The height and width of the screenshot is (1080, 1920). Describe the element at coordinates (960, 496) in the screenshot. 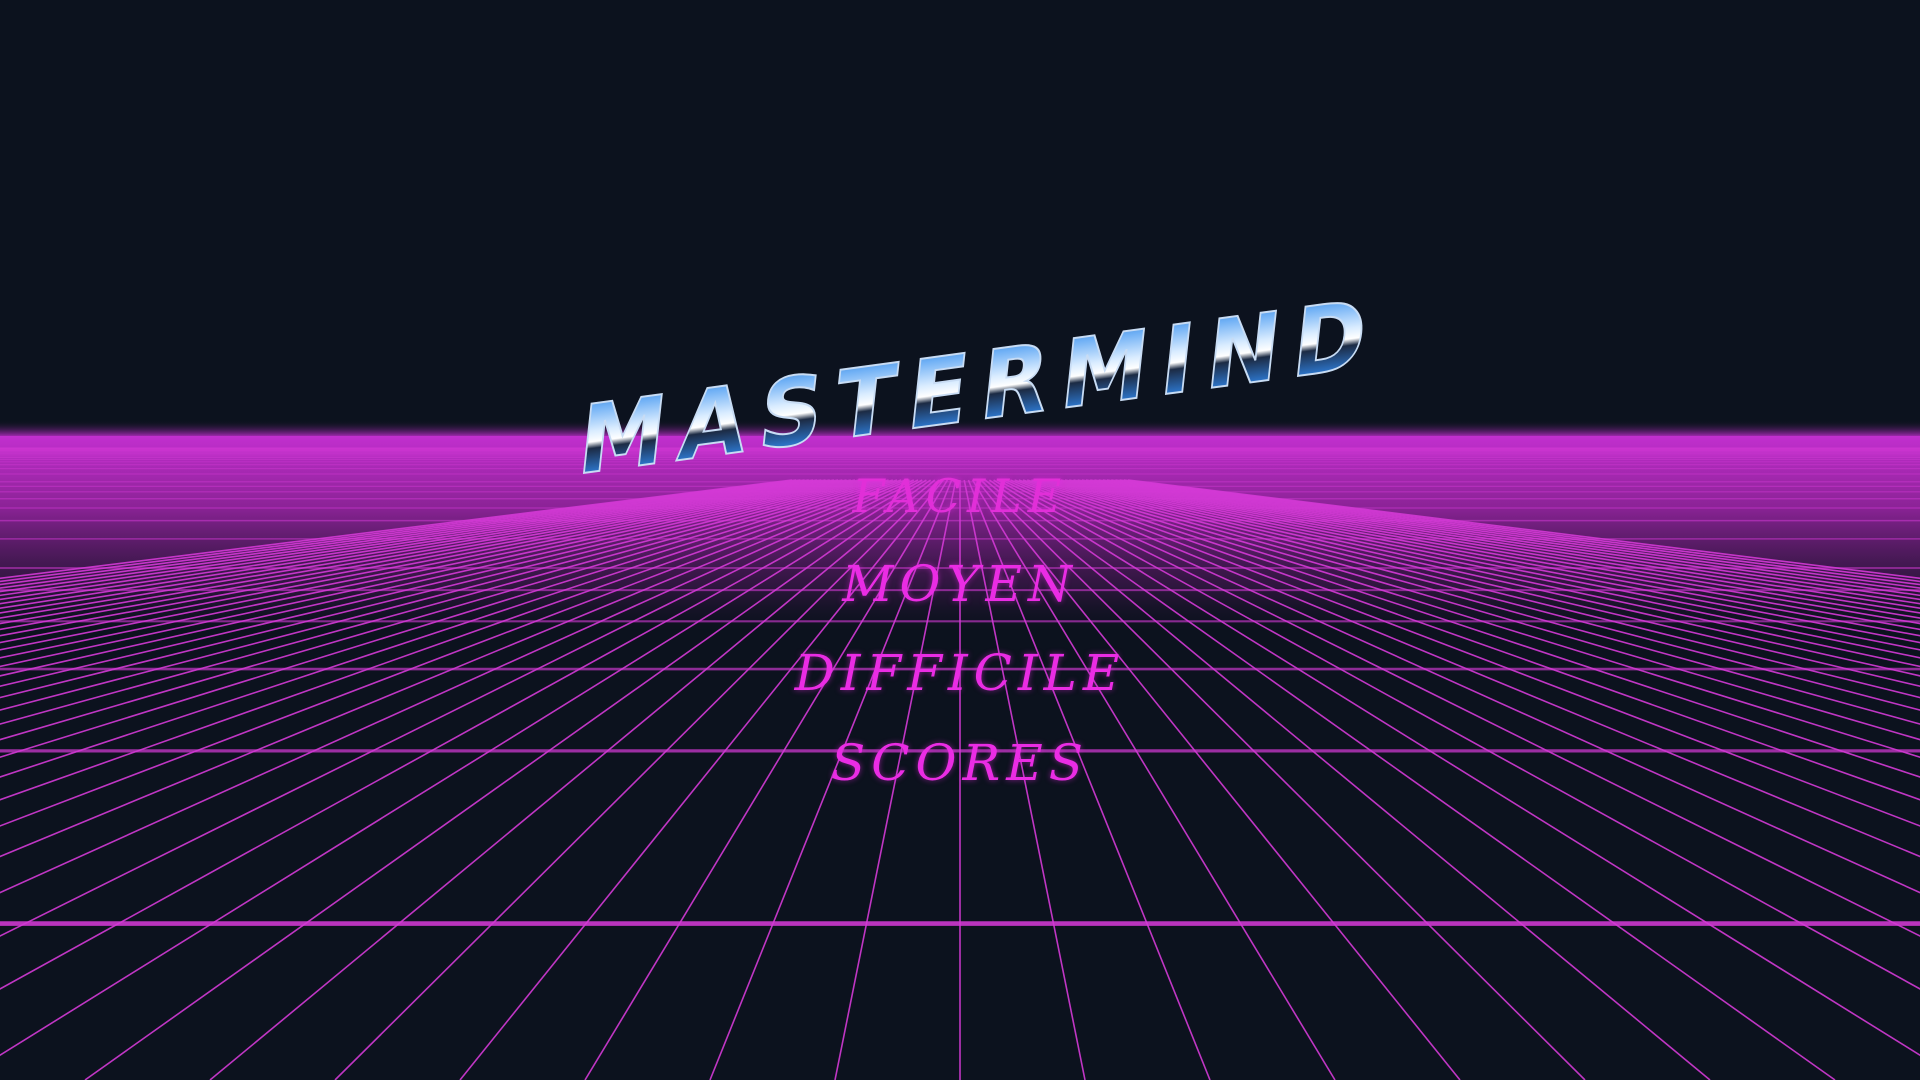

I see `menu-item-facile: FACILE` at that location.